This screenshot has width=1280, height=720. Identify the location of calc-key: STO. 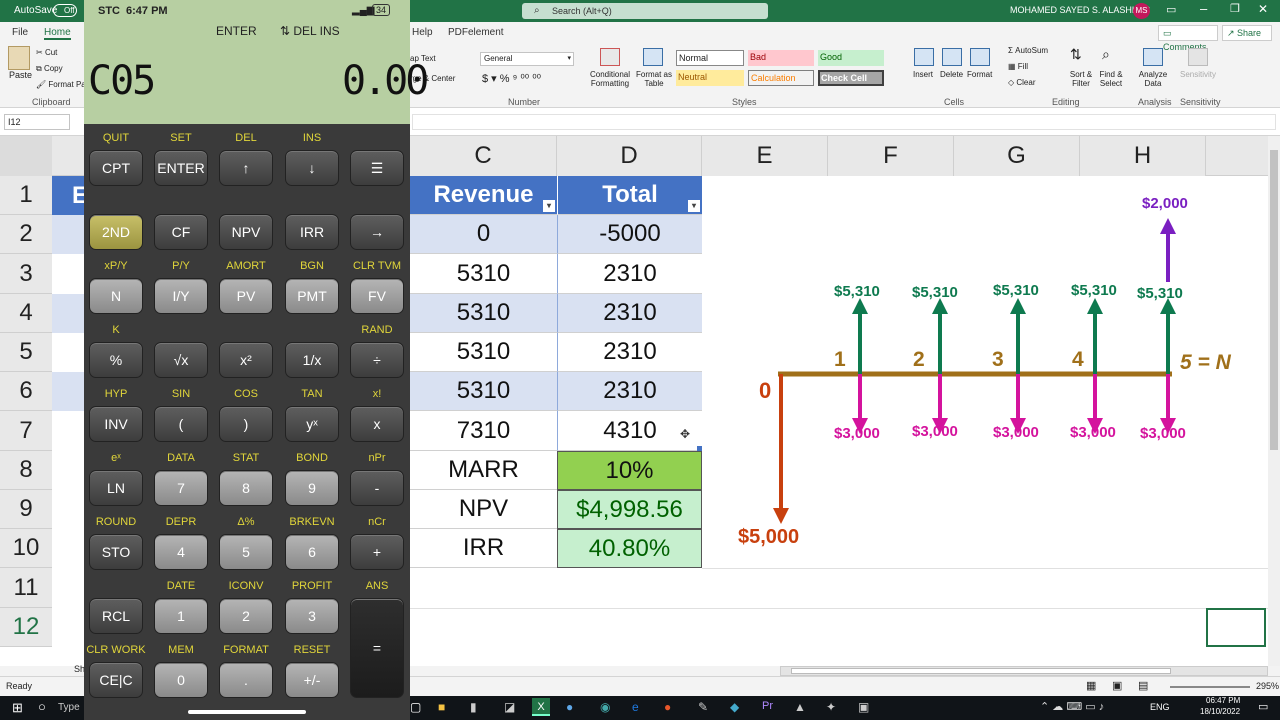
(116, 552).